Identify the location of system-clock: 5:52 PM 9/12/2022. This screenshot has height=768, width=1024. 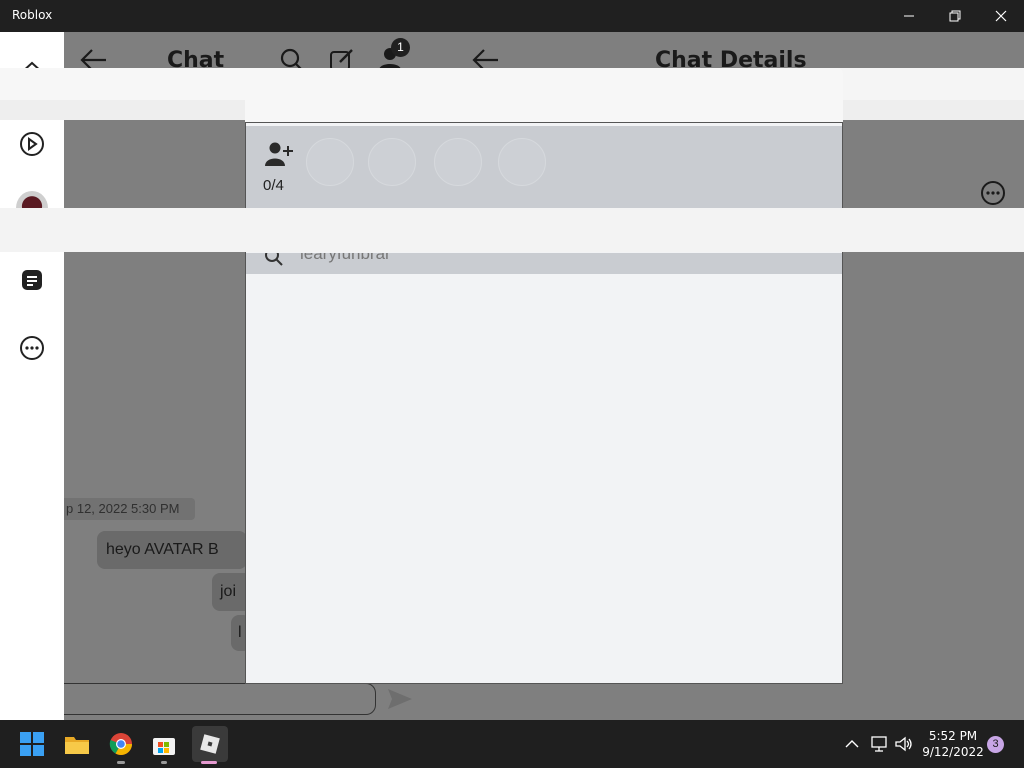
(953, 744).